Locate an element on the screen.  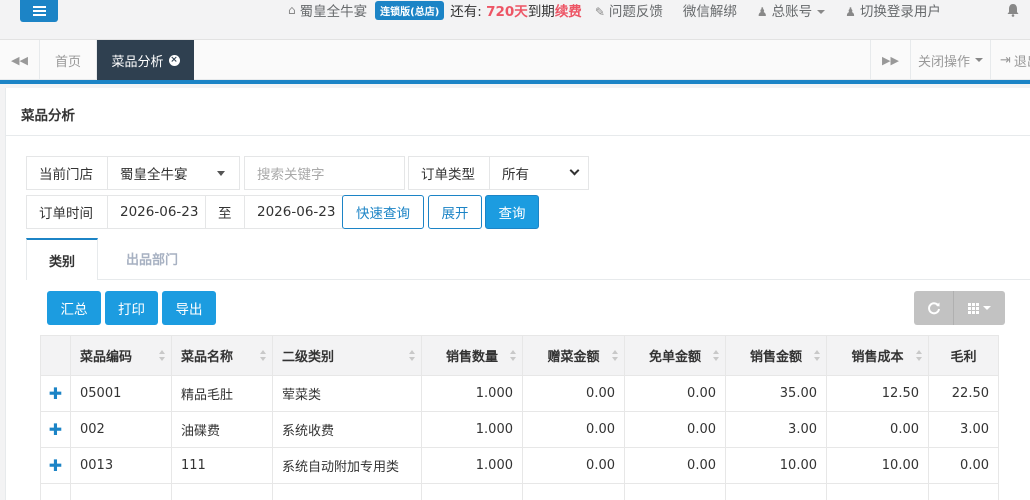
quick-query-button: 快速查询 is located at coordinates (383, 212).